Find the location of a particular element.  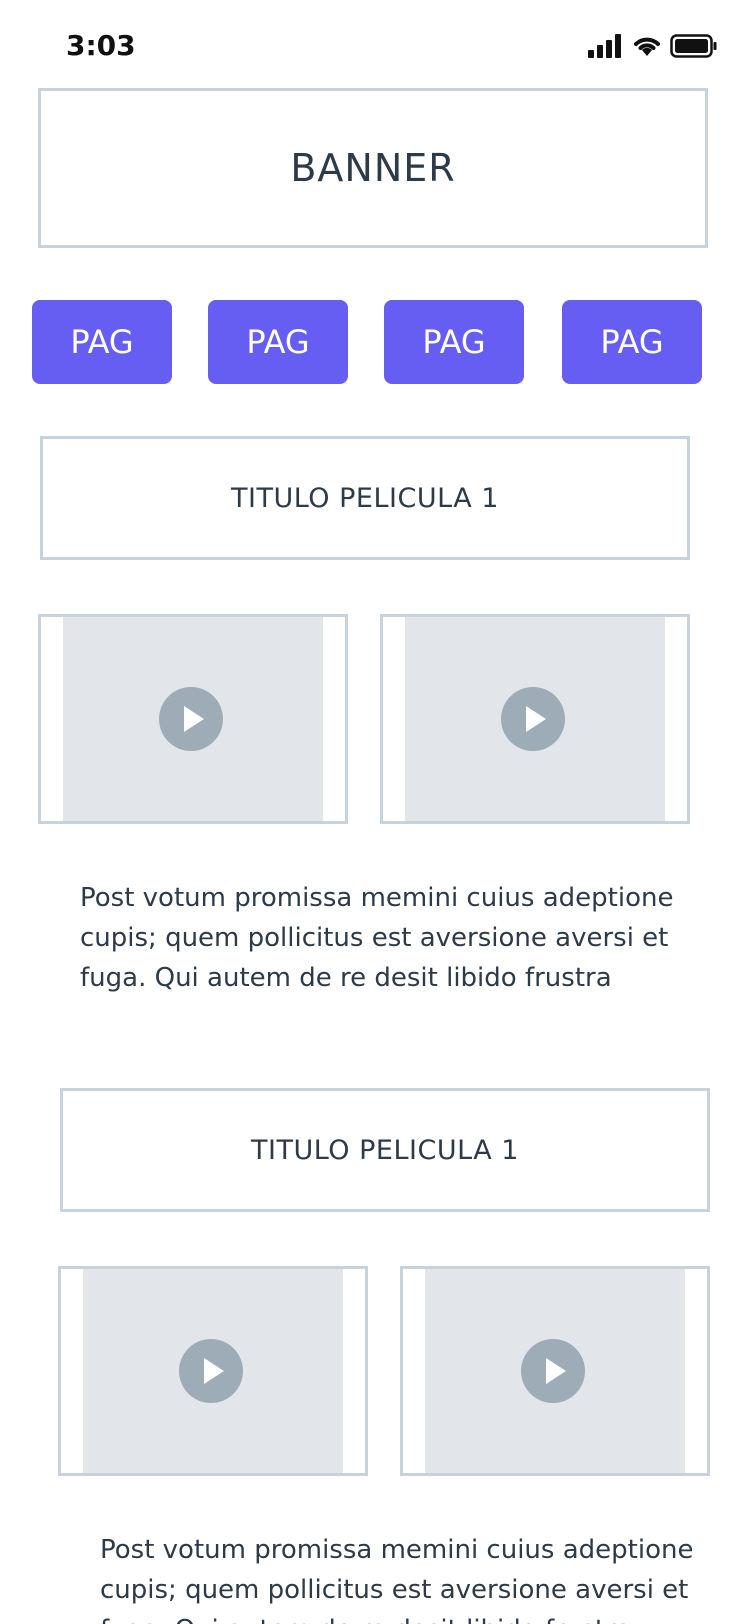

wifi-icon is located at coordinates (647, 46).